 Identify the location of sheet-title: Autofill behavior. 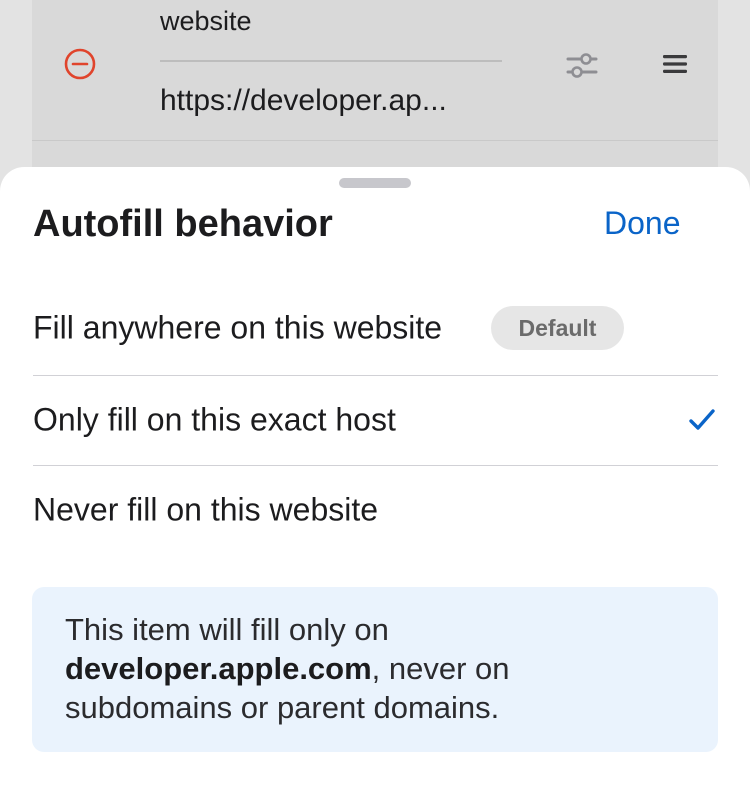
(183, 224).